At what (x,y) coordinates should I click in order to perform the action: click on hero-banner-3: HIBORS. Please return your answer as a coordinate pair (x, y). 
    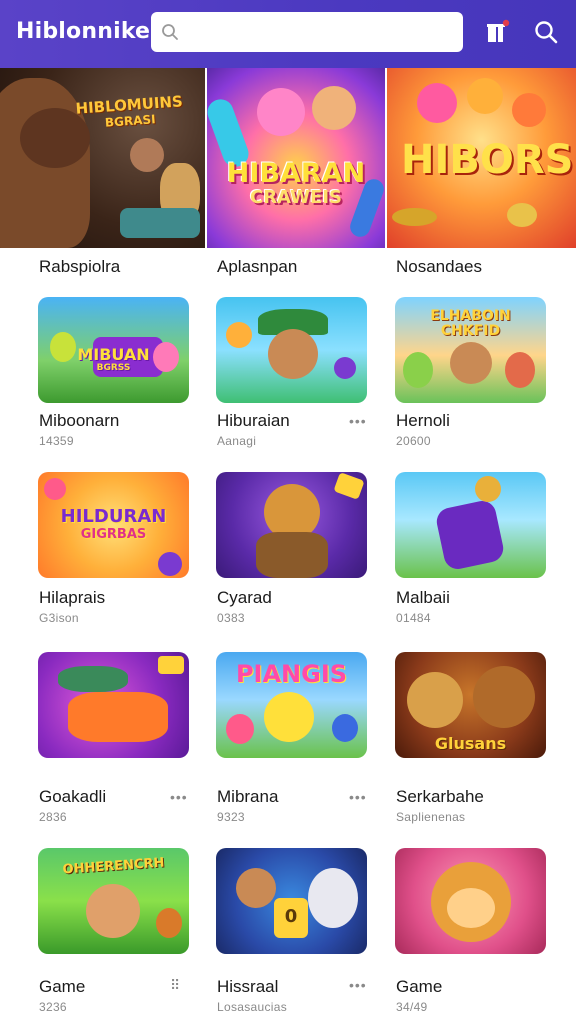
    Looking at the image, I should click on (481, 158).